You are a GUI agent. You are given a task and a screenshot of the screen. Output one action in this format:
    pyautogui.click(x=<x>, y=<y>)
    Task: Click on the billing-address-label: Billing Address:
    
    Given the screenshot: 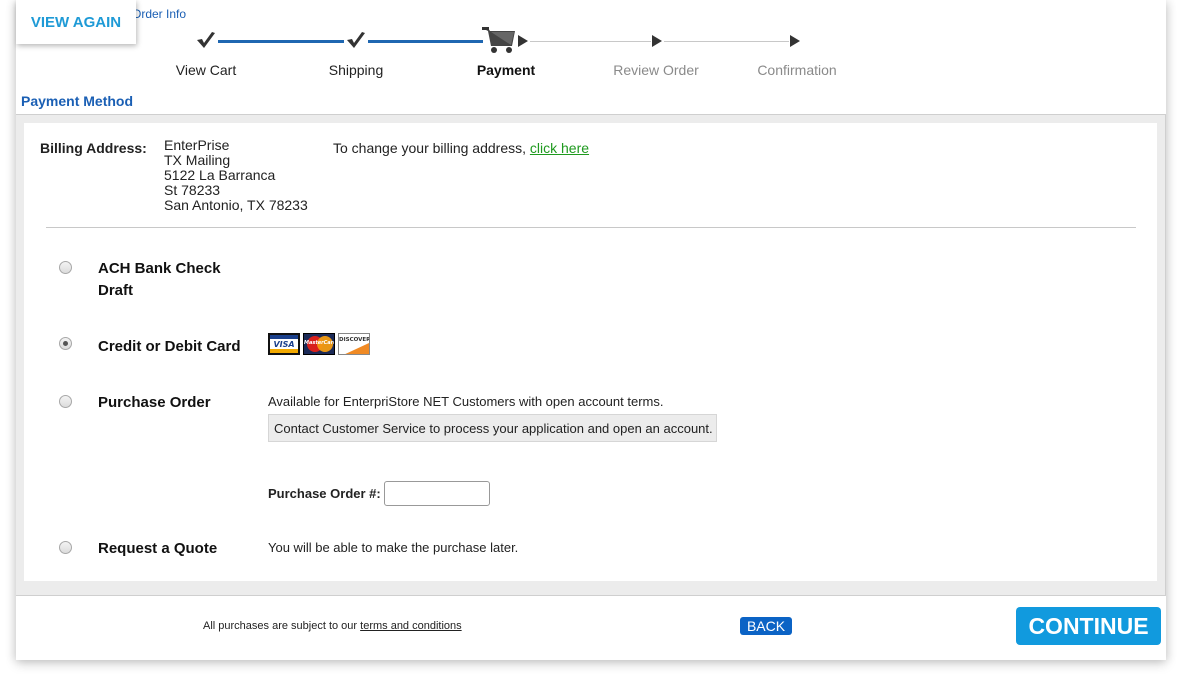 What is the action you would take?
    pyautogui.click(x=93, y=148)
    